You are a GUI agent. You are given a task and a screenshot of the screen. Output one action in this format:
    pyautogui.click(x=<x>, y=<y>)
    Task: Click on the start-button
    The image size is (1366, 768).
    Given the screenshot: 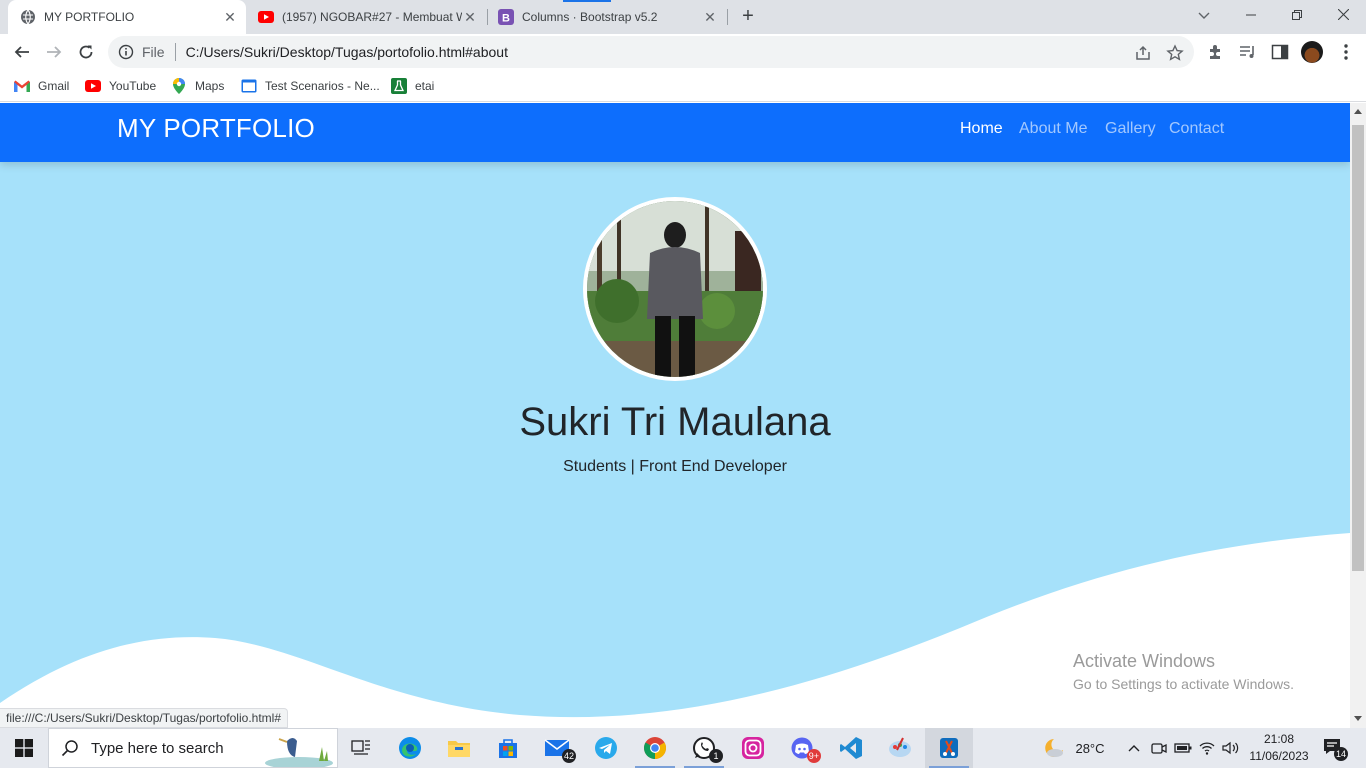 What is the action you would take?
    pyautogui.click(x=24, y=748)
    